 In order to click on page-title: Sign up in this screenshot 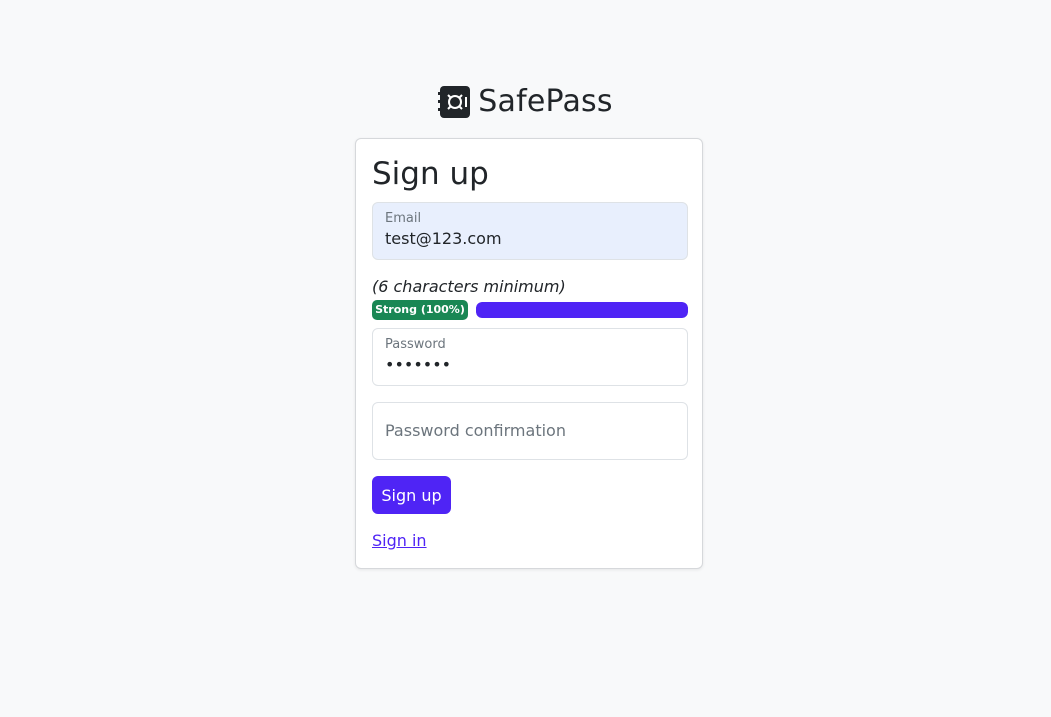, I will do `click(430, 174)`.